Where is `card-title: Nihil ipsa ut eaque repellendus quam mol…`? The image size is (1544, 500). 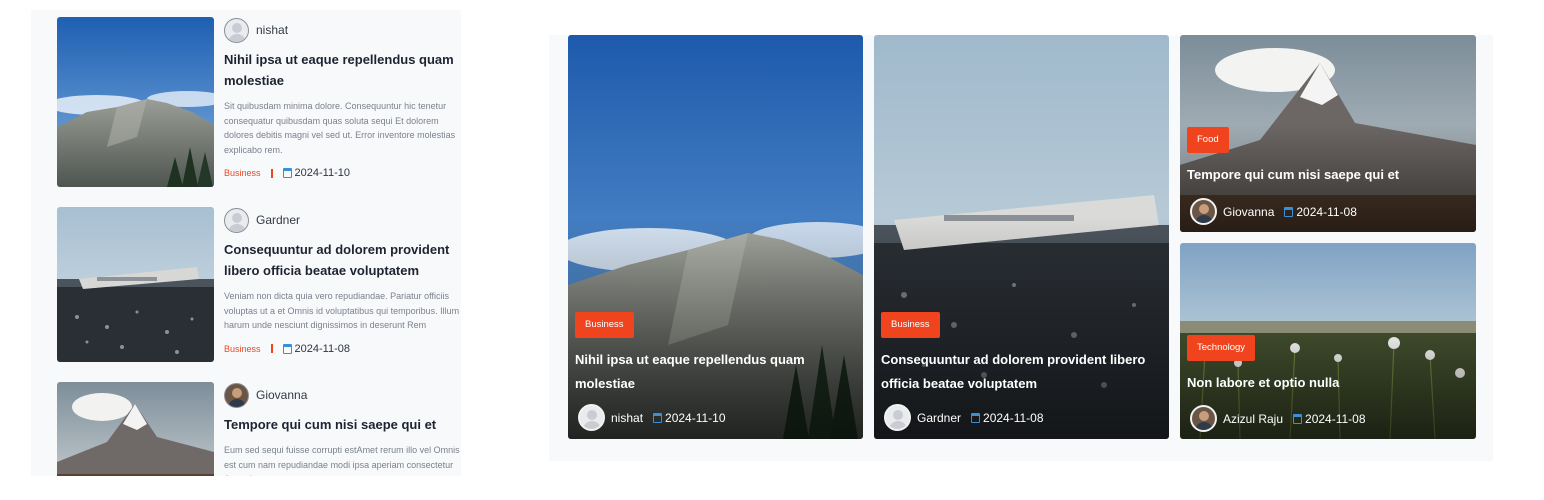
card-title: Nihil ipsa ut eaque repellendus quam mol… is located at coordinates (710, 372).